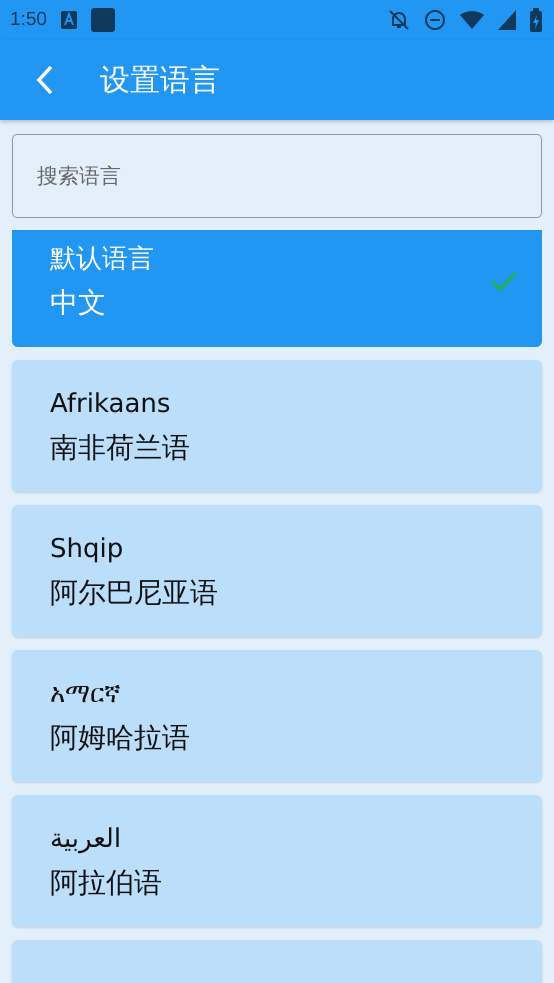  I want to click on notifications-off-icon, so click(399, 20).